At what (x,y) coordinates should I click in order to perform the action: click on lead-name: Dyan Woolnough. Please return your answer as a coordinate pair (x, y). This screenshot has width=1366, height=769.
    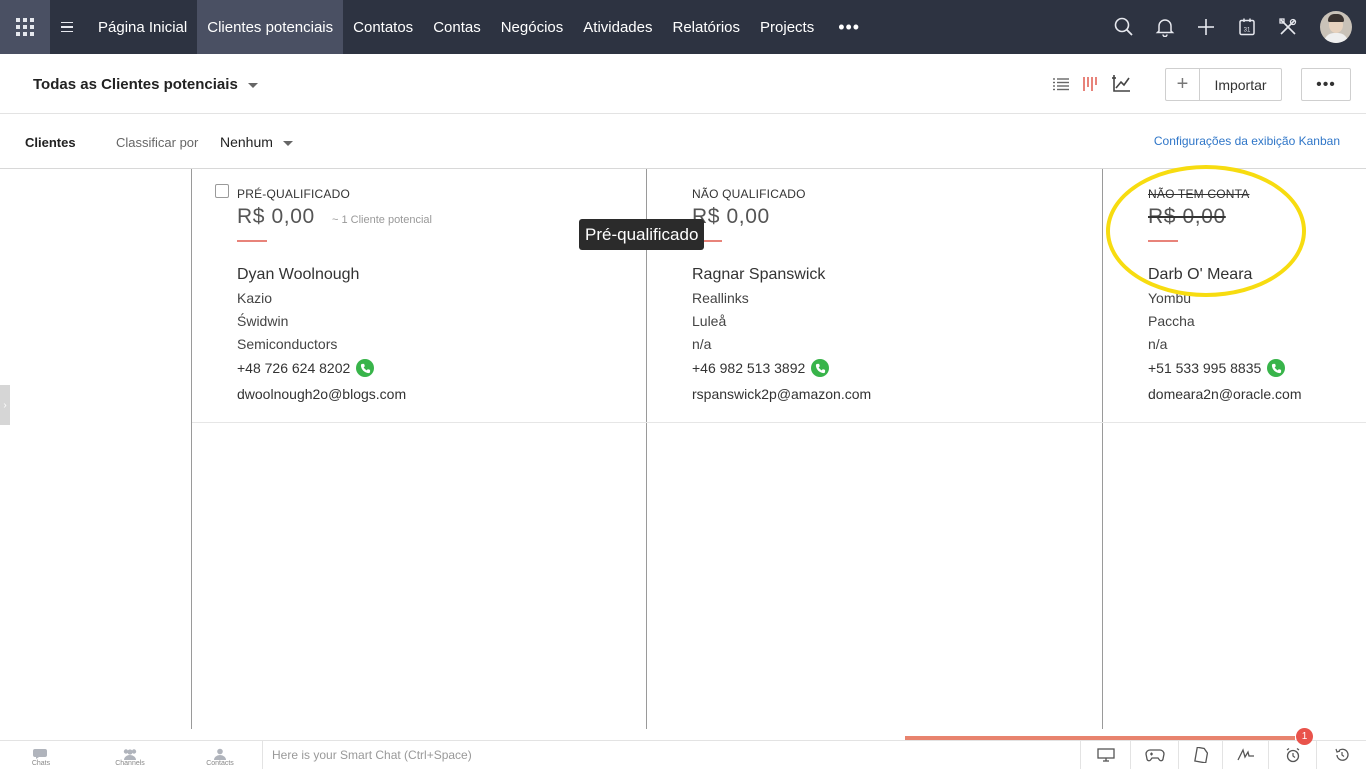
    Looking at the image, I should click on (298, 275).